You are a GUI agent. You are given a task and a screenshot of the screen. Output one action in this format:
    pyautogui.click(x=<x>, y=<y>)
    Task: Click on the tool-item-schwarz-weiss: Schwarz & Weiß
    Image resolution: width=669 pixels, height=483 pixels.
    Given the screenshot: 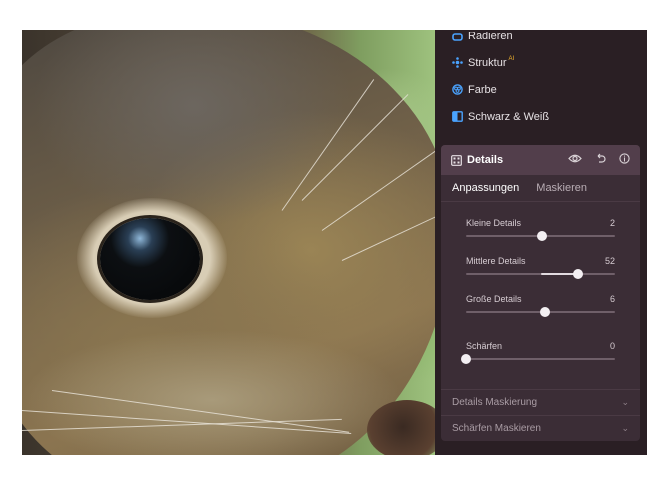 What is the action you would take?
    pyautogui.click(x=541, y=116)
    